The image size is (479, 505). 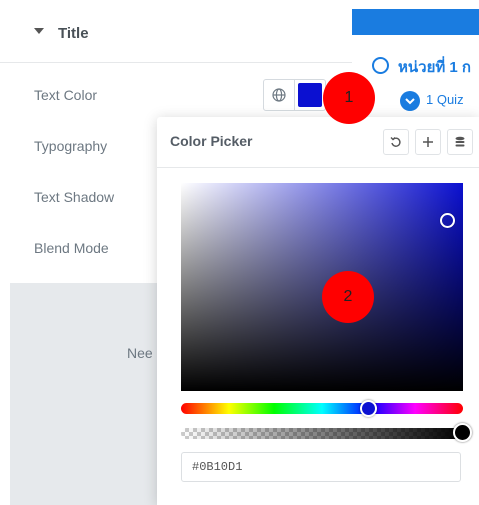 I want to click on plus-icon, so click(x=428, y=142).